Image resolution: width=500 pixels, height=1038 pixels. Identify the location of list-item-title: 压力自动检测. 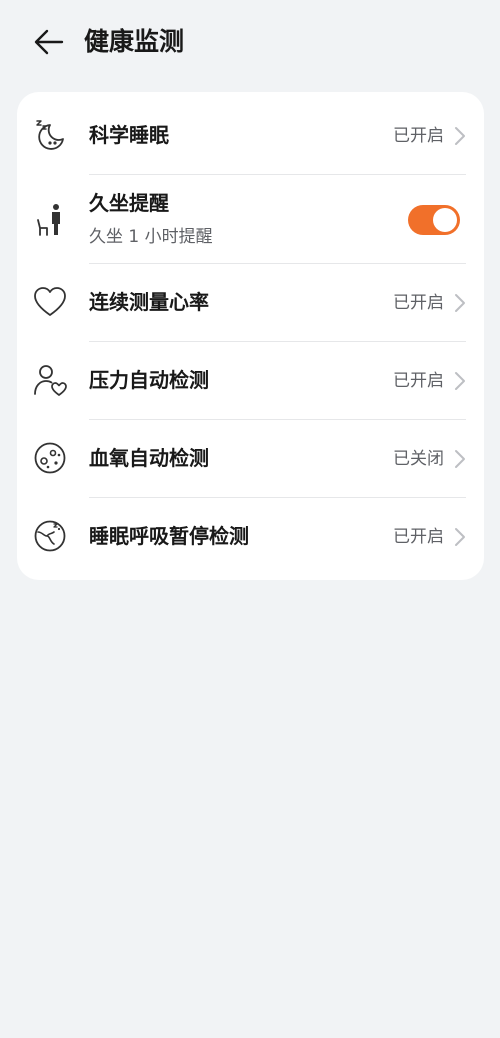
(149, 380).